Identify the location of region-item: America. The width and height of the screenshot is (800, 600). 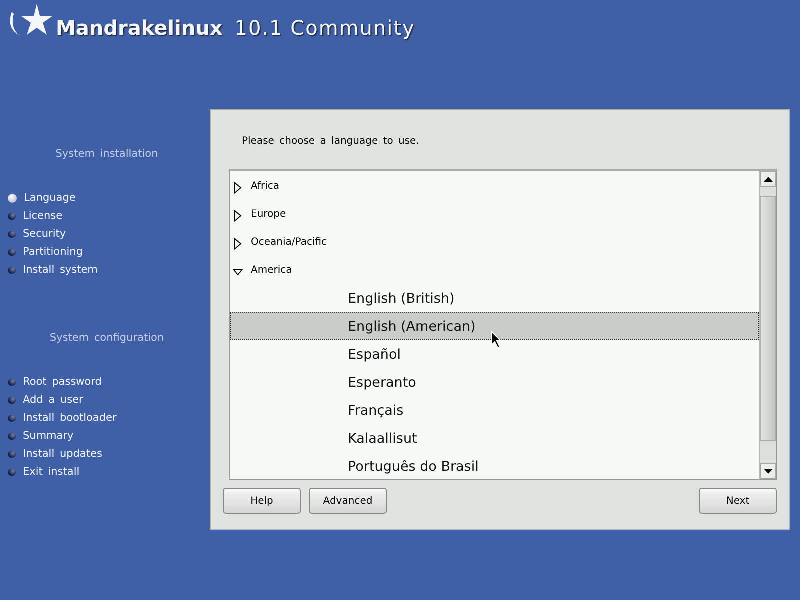
(271, 270).